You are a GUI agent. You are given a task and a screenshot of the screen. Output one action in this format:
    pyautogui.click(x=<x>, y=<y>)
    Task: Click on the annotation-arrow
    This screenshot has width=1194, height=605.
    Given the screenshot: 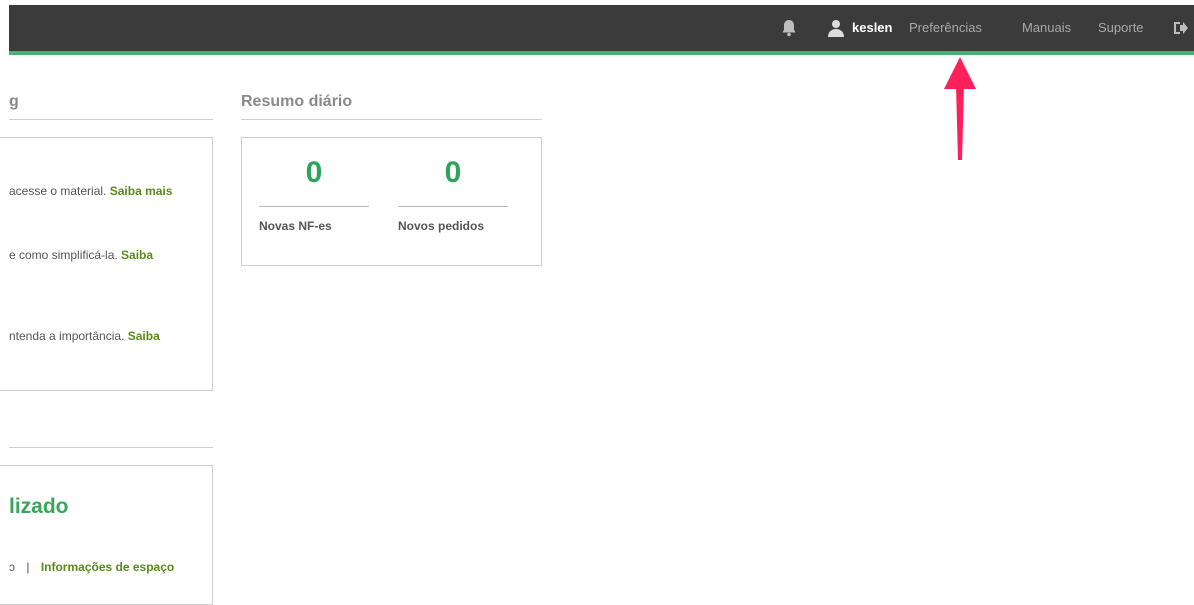 What is the action you would take?
    pyautogui.click(x=960, y=108)
    